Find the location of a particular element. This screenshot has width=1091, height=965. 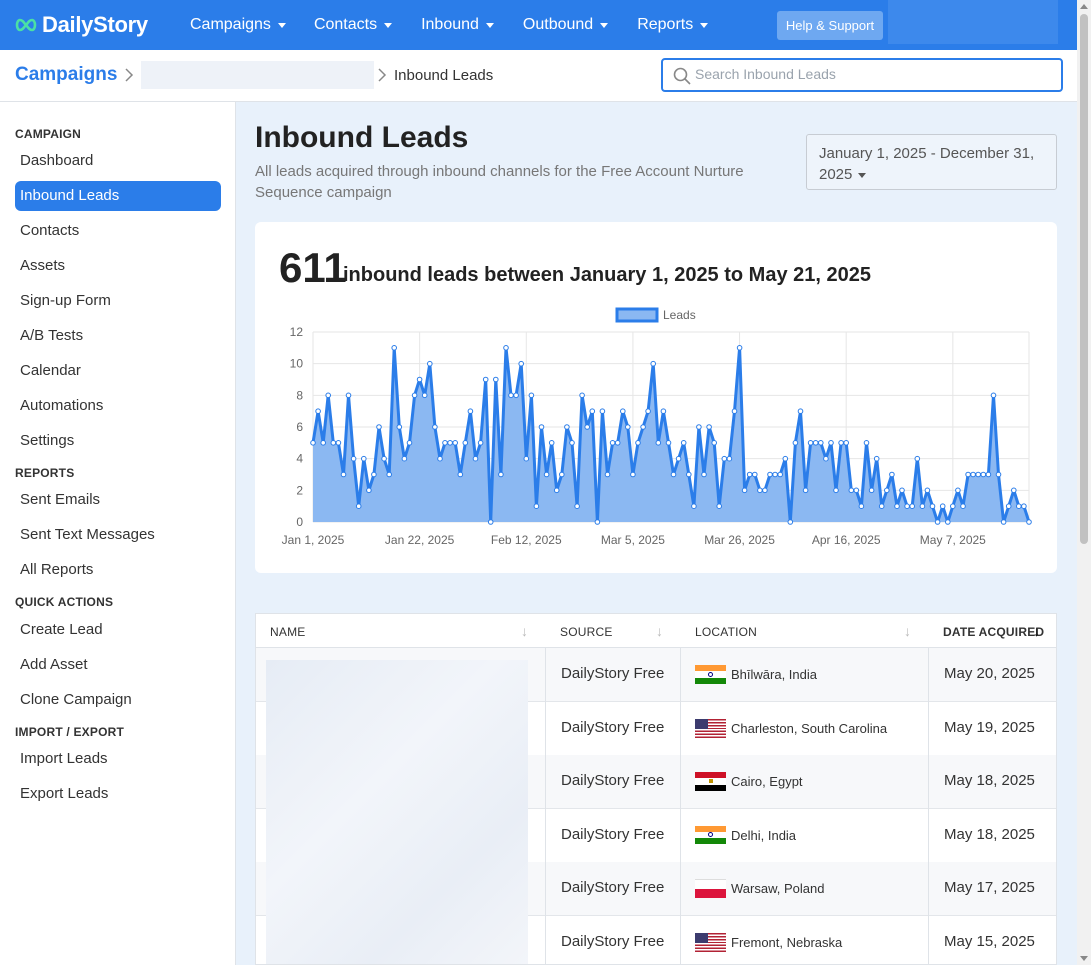

sidebar-item-automations: Automations is located at coordinates (118, 406).